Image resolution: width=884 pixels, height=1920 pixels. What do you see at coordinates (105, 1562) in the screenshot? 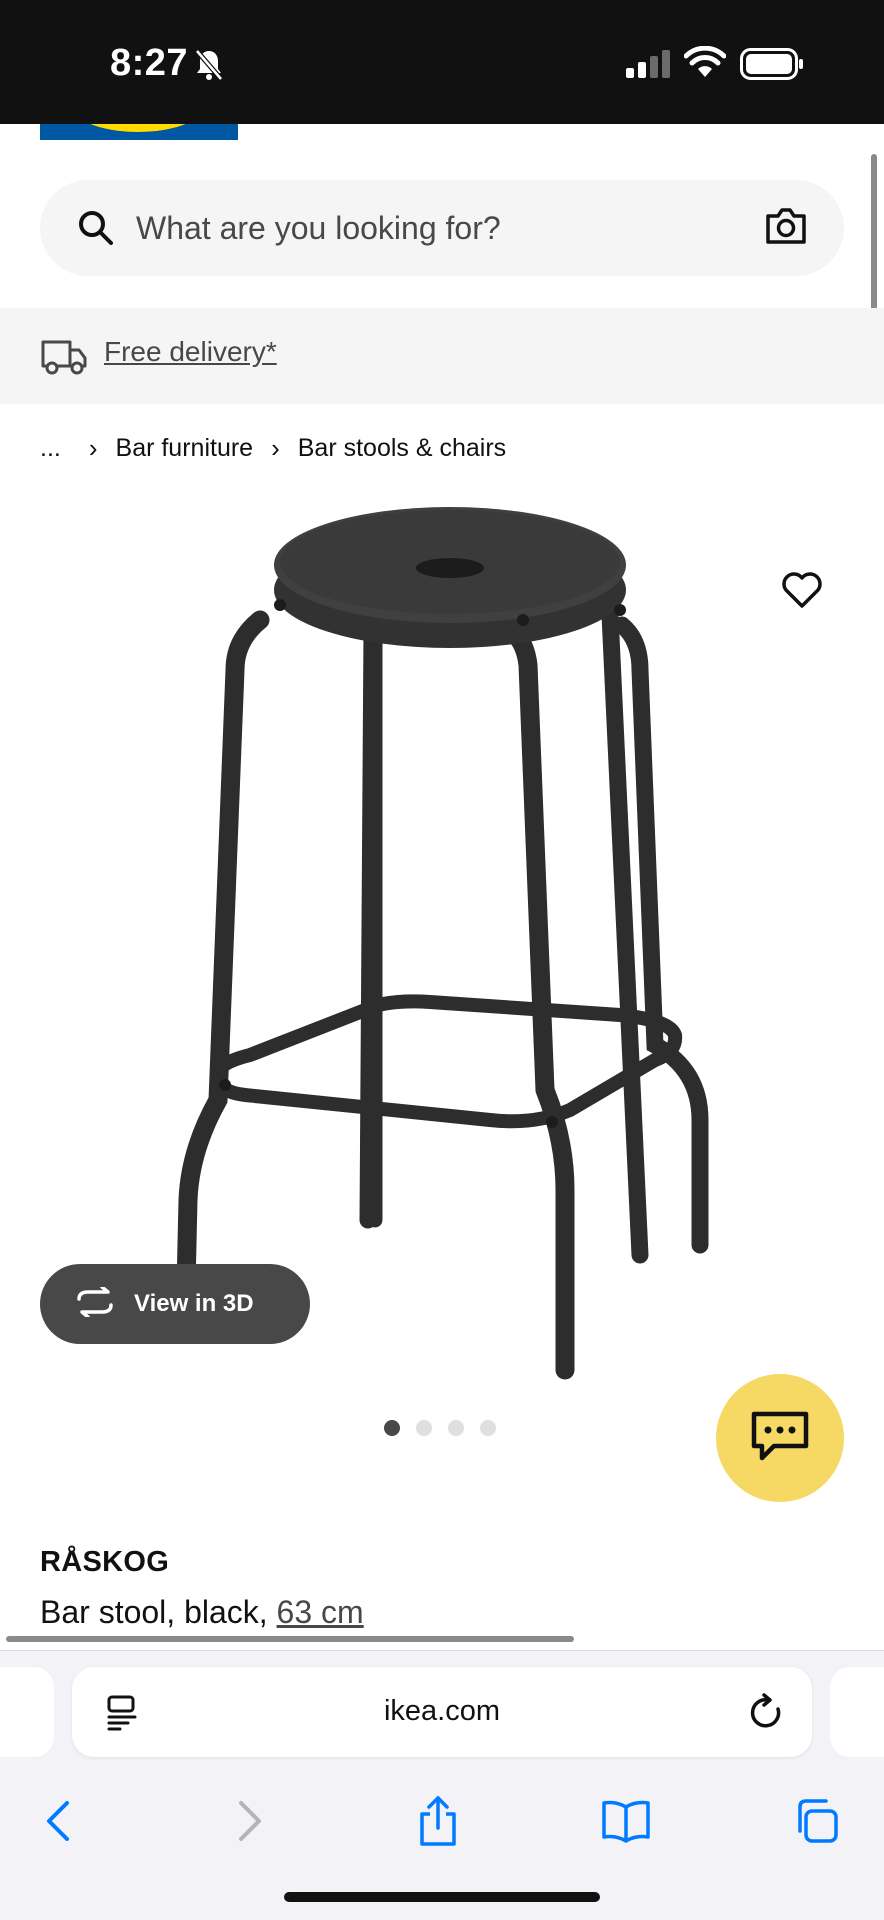
I see `product-name: RÅSKOG` at bounding box center [105, 1562].